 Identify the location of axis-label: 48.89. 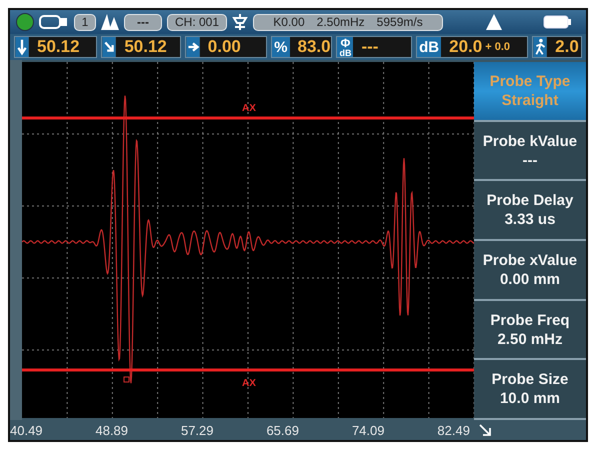
(111, 430).